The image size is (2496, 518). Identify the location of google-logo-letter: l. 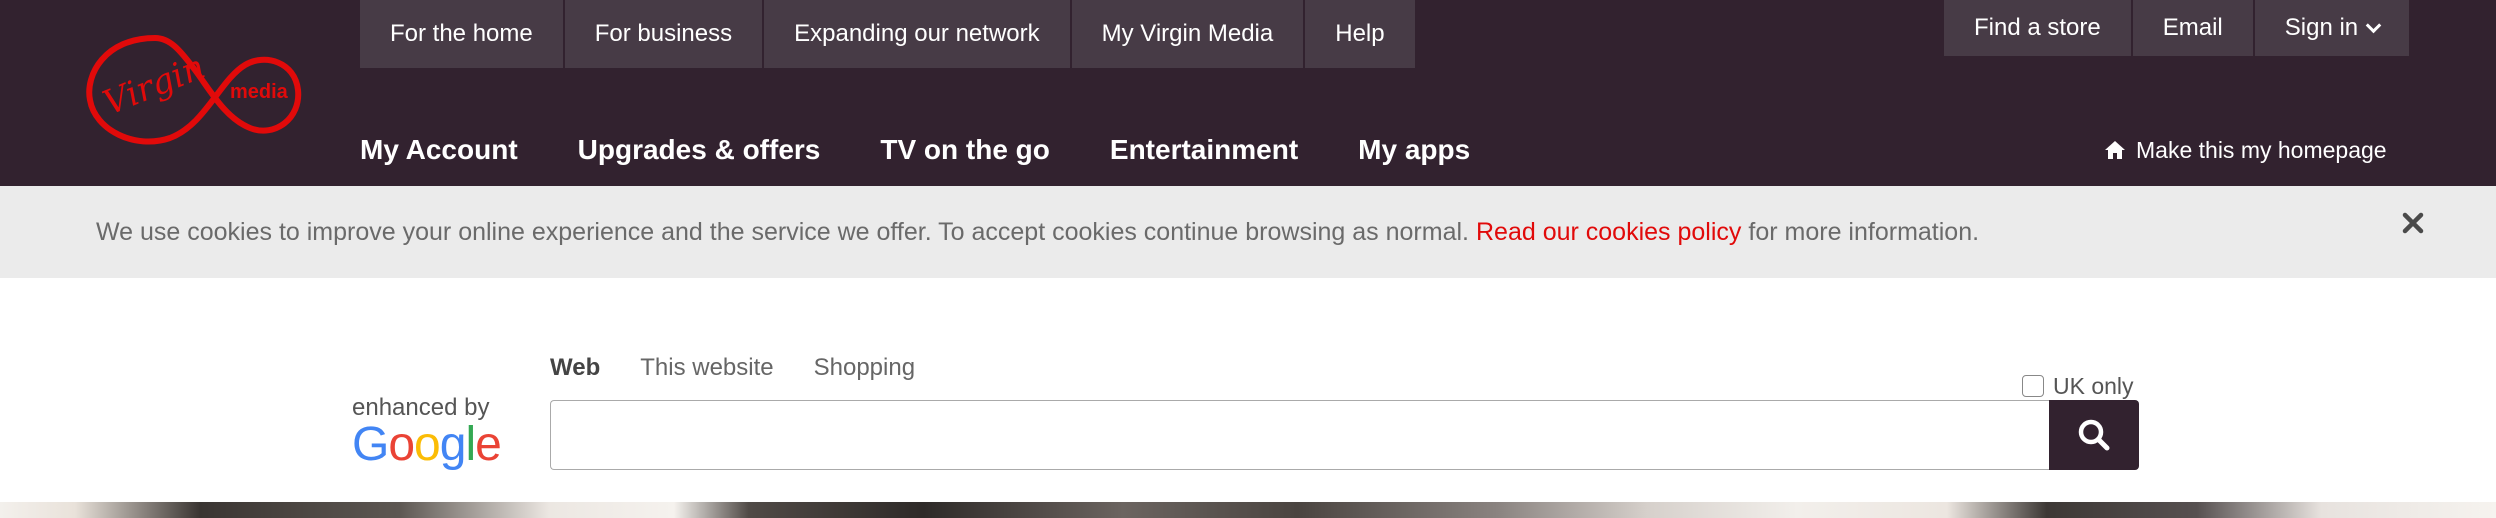
(470, 444).